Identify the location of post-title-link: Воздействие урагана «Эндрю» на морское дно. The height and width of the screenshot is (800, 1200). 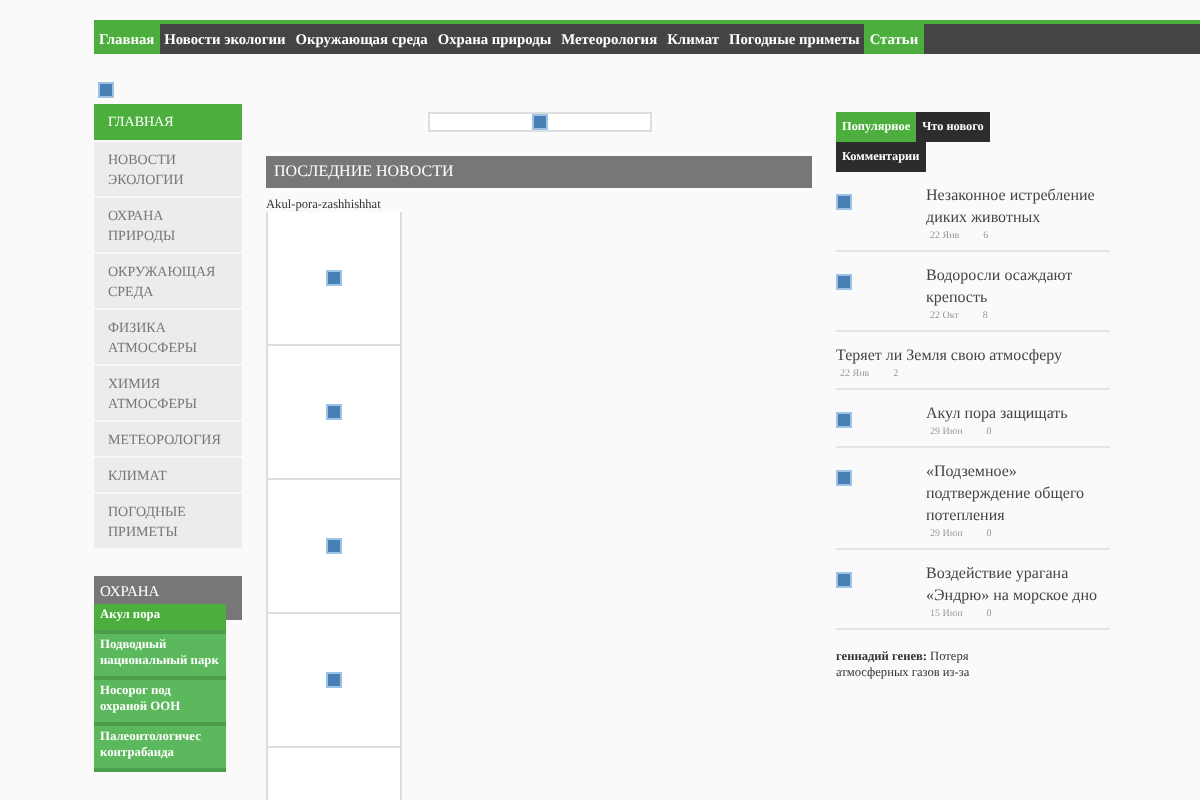
(1018, 584).